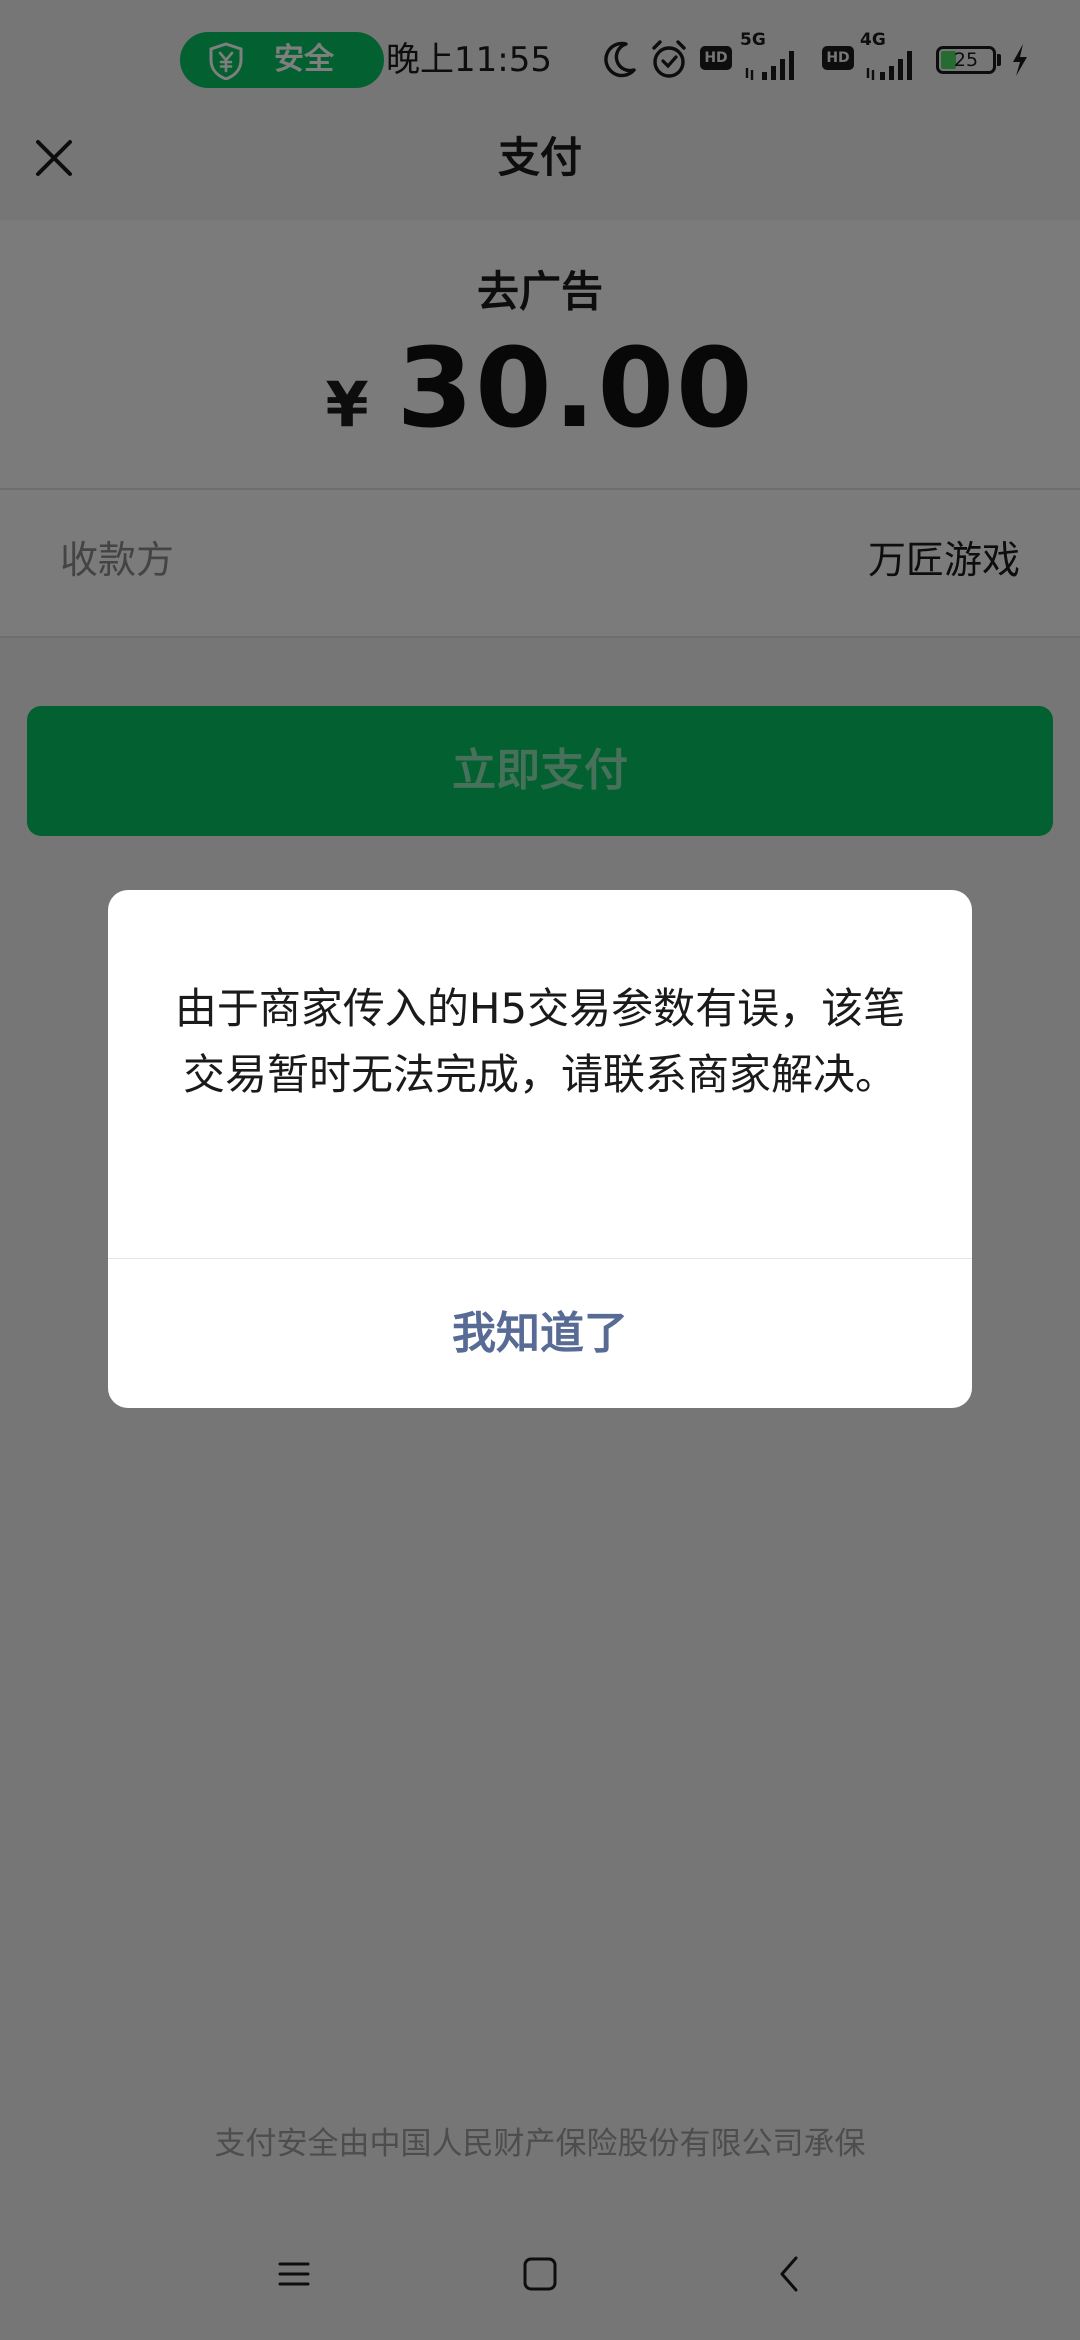  What do you see at coordinates (540, 1333) in the screenshot?
I see `acknowledge-button: 我知道了` at bounding box center [540, 1333].